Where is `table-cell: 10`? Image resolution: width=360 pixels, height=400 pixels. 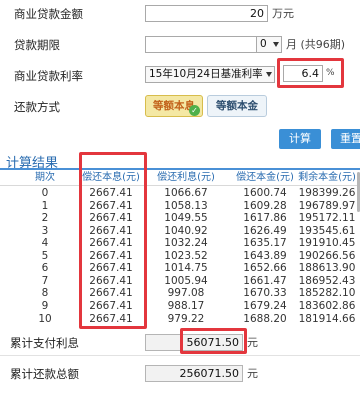
table-cell: 10 is located at coordinates (45, 318).